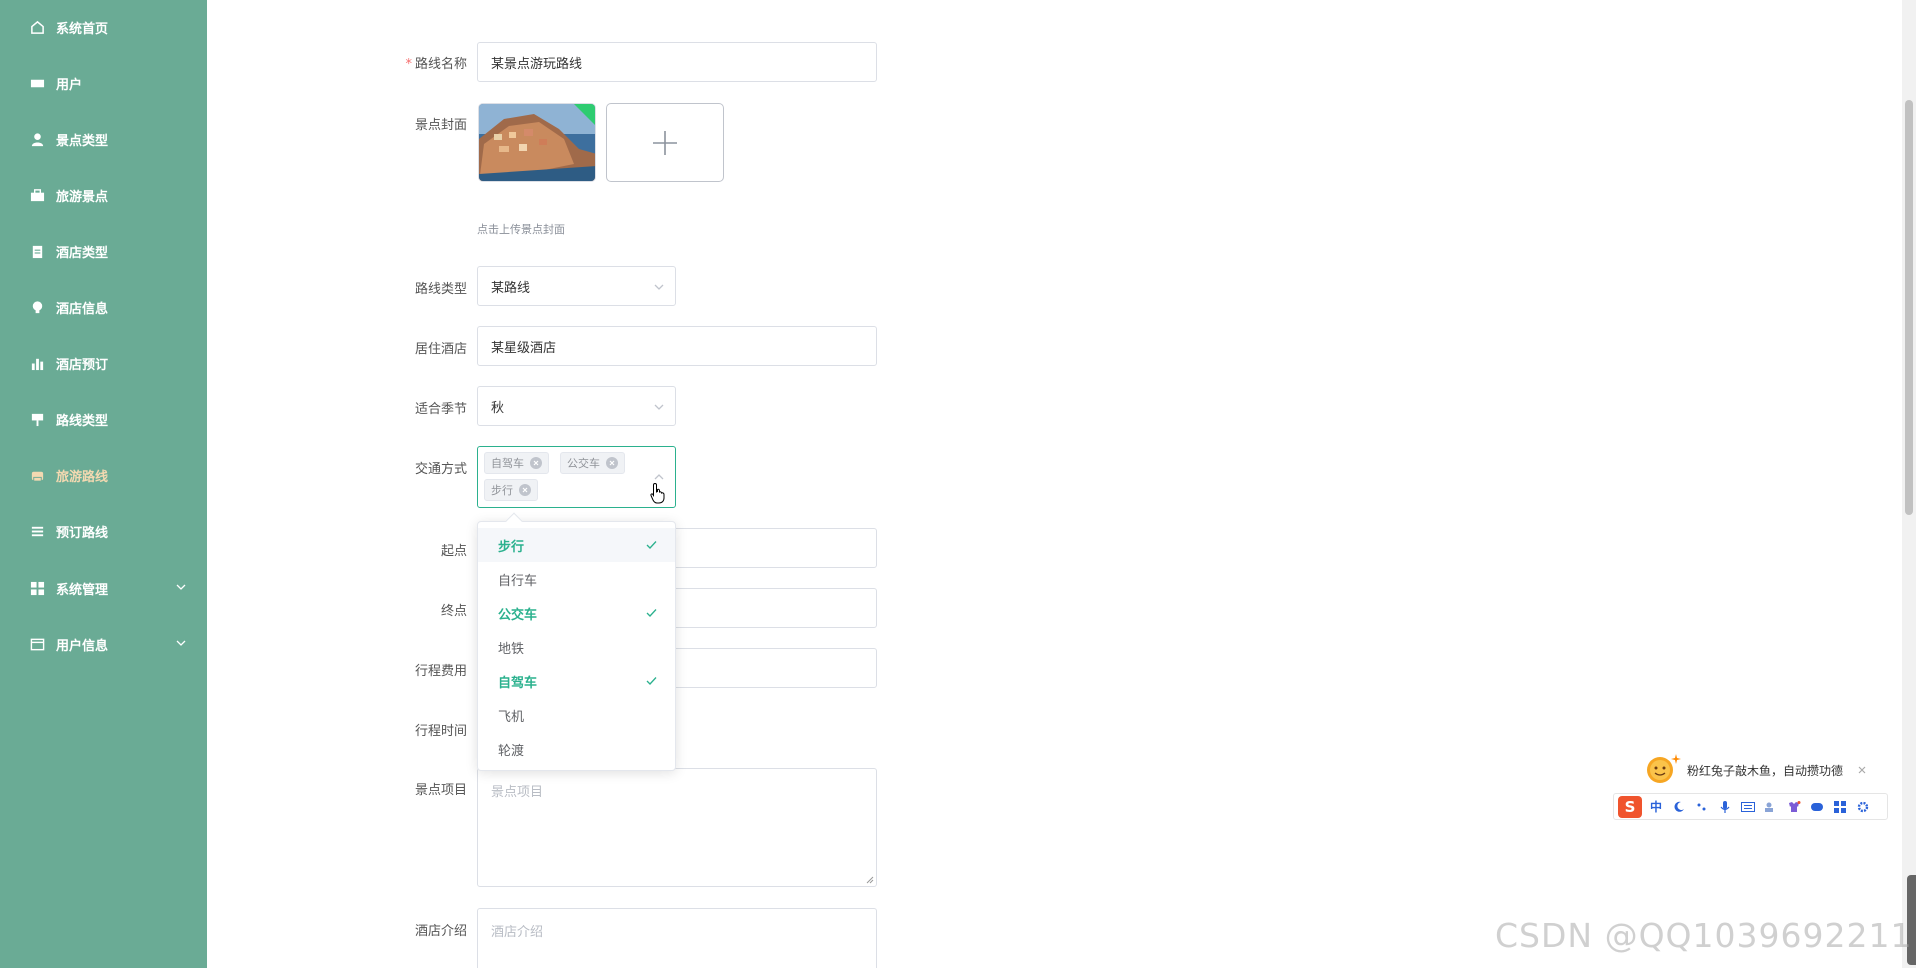  I want to click on sidebar-item-hotel-info: 酒店信息, so click(103, 307).